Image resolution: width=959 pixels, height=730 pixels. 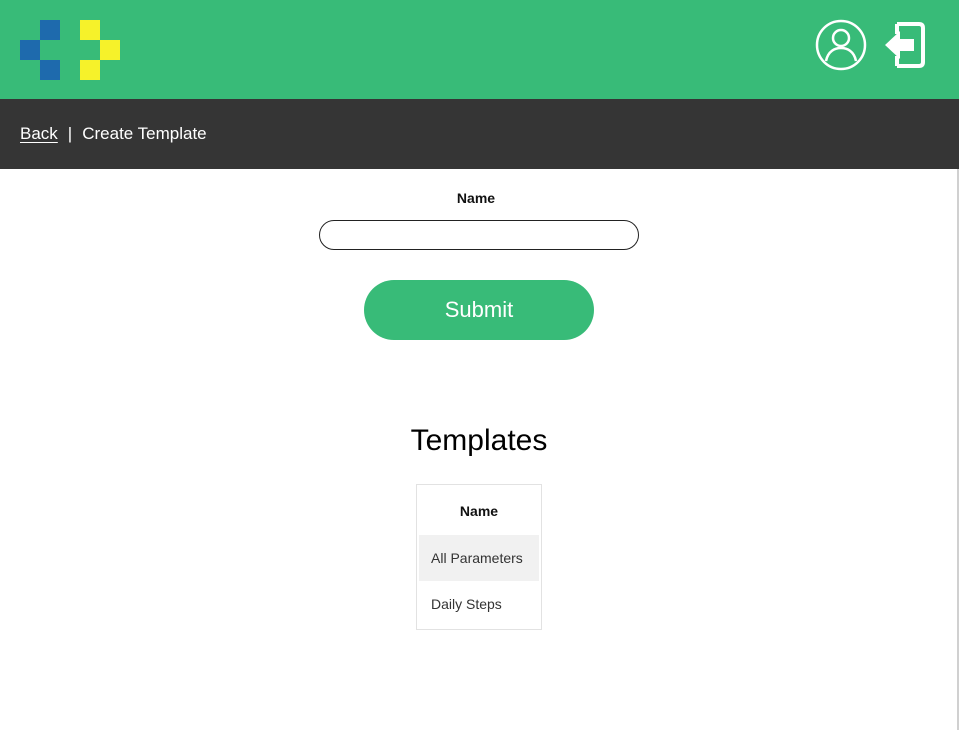 I want to click on header-actions, so click(x=870, y=47).